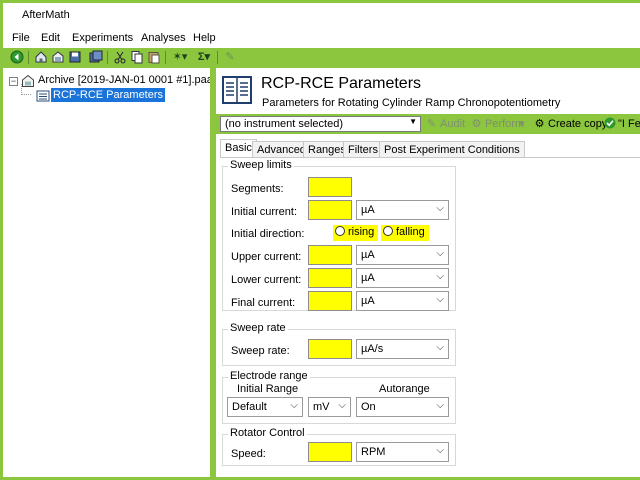  What do you see at coordinates (204, 57) in the screenshot?
I see `sigma-icon: Σ▾` at bounding box center [204, 57].